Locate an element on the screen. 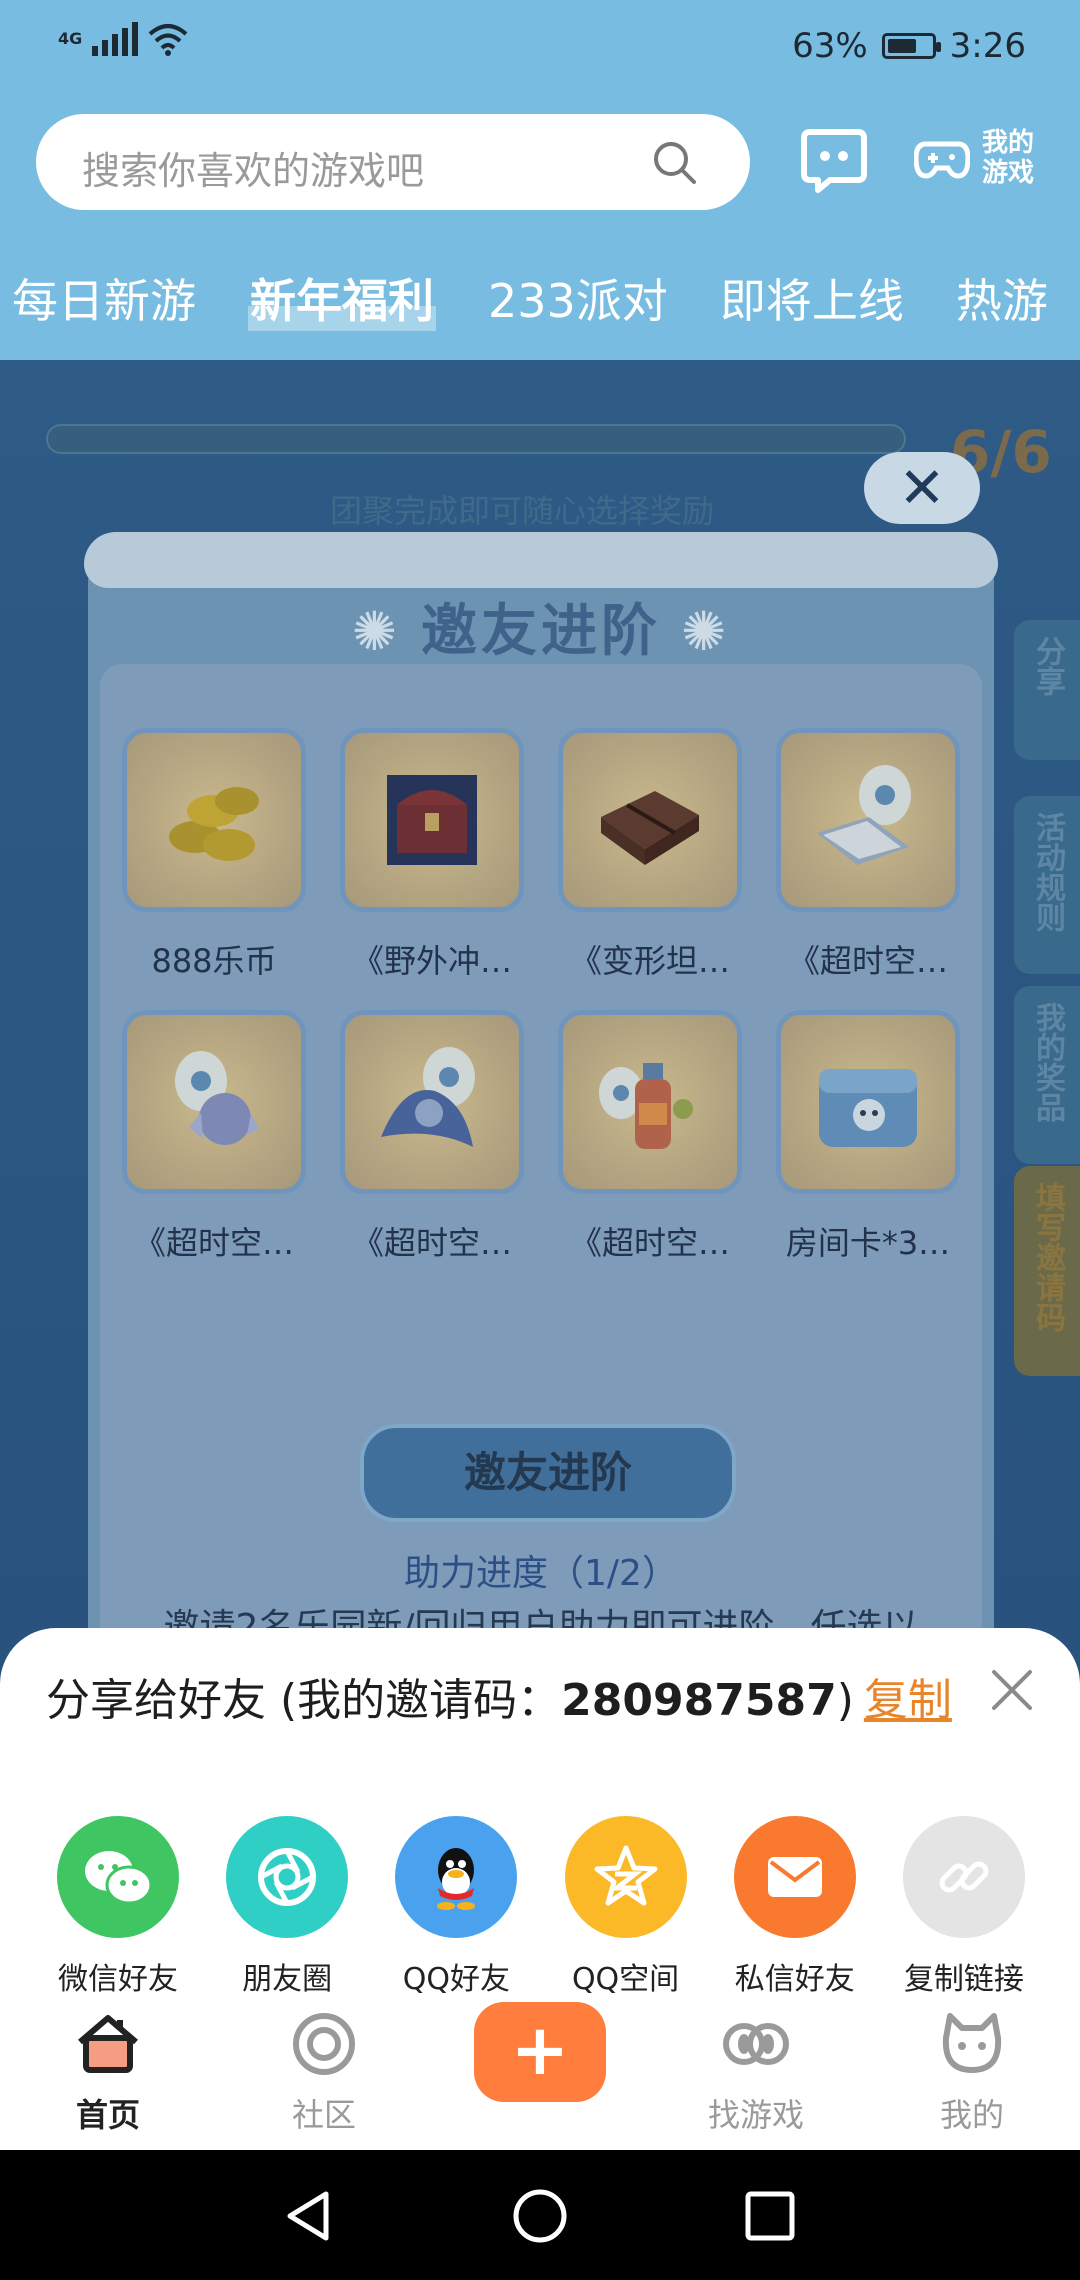  tab-hot-games: 热游 is located at coordinates (1002, 298).